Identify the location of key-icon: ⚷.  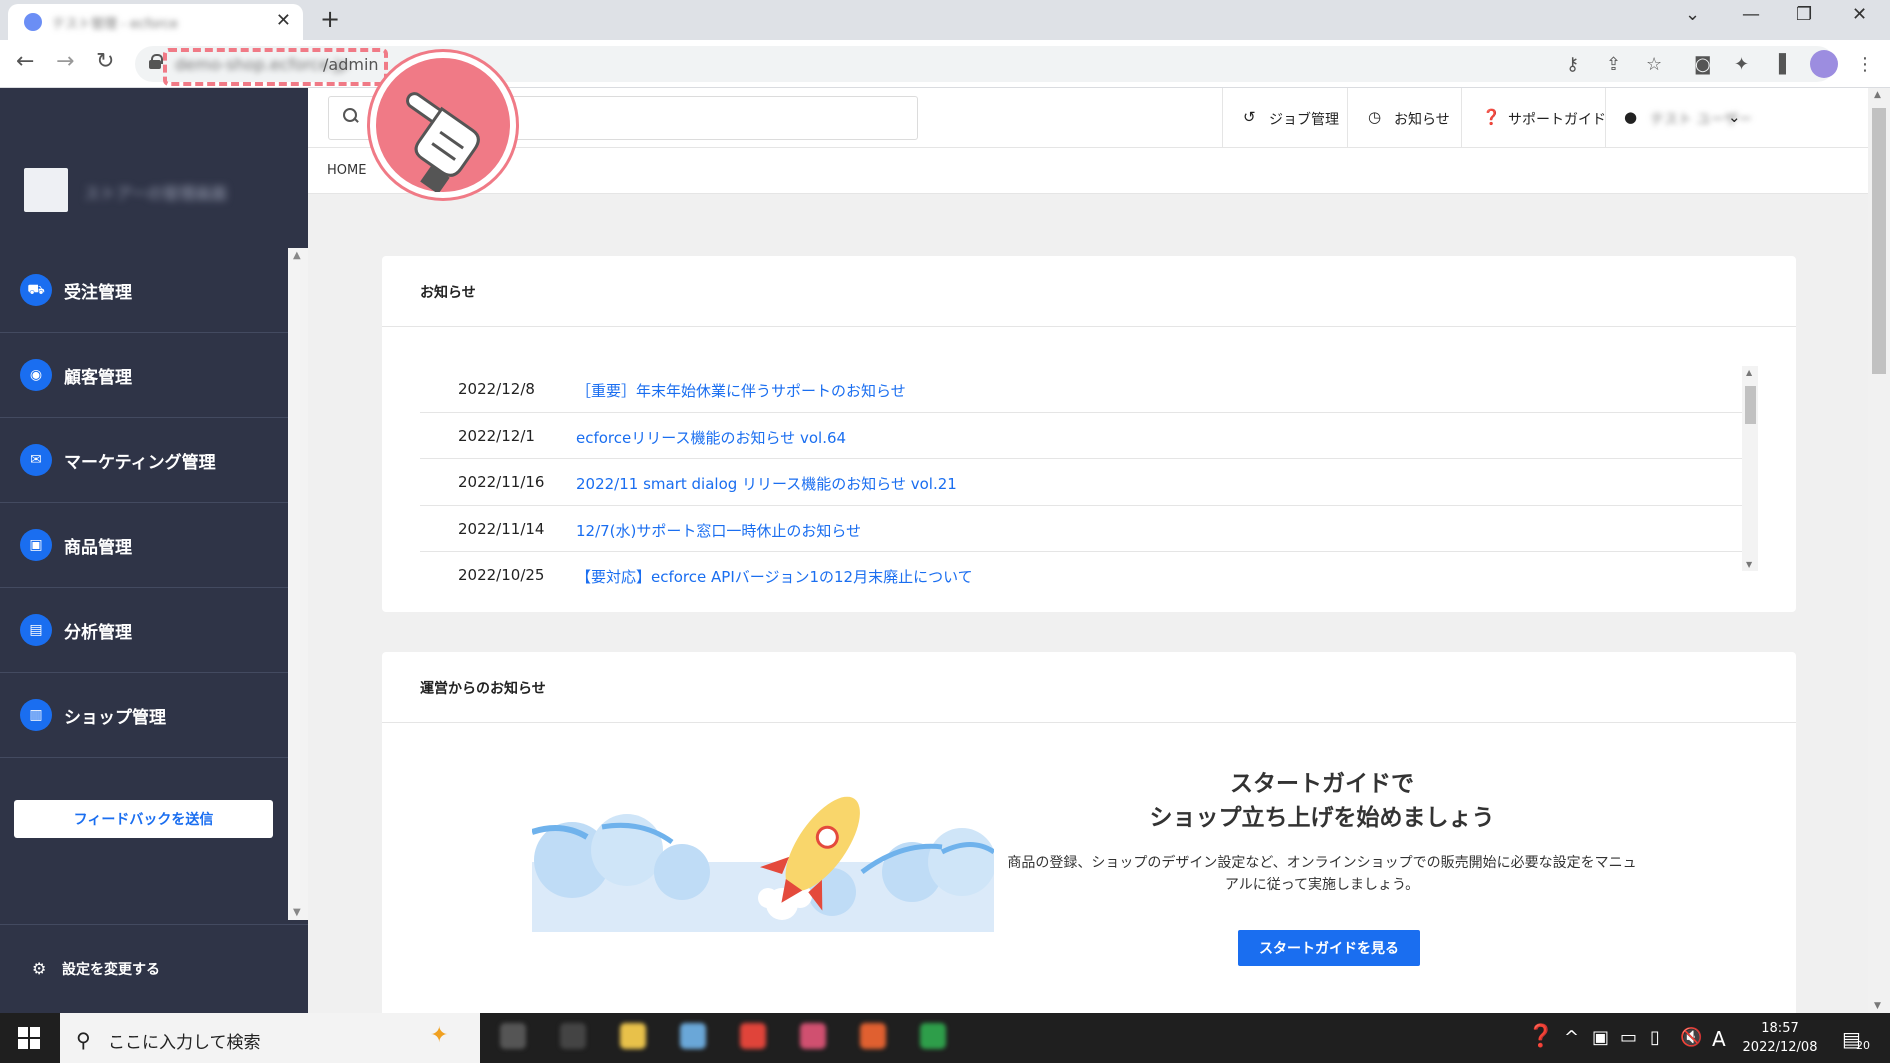
(1572, 64).